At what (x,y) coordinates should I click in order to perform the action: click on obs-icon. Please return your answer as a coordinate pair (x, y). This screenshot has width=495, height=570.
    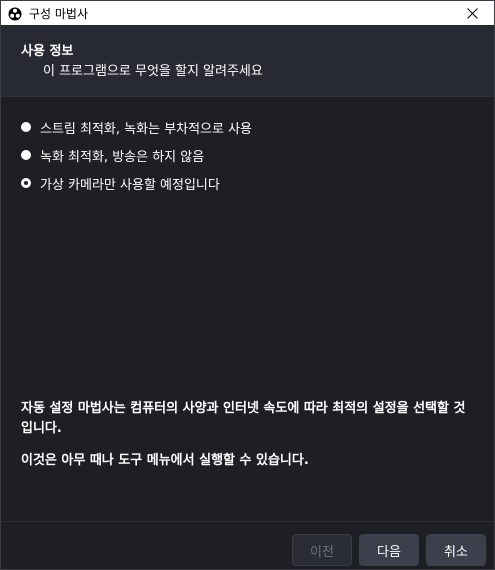
    Looking at the image, I should click on (15, 13).